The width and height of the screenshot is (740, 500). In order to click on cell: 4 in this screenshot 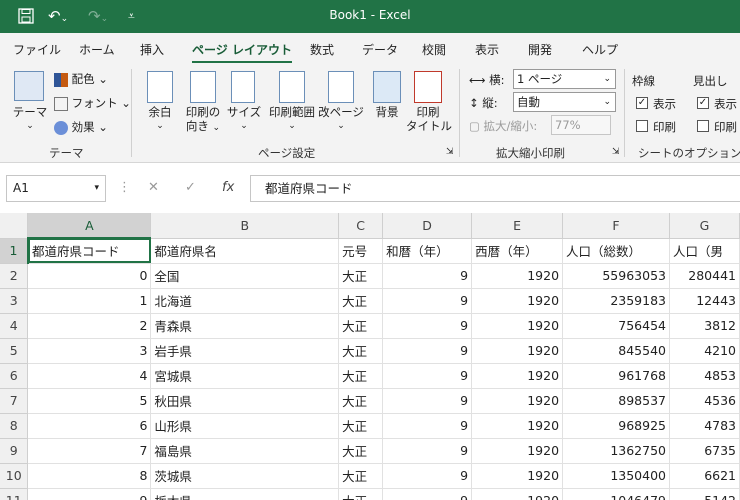, I will do `click(89, 376)`.